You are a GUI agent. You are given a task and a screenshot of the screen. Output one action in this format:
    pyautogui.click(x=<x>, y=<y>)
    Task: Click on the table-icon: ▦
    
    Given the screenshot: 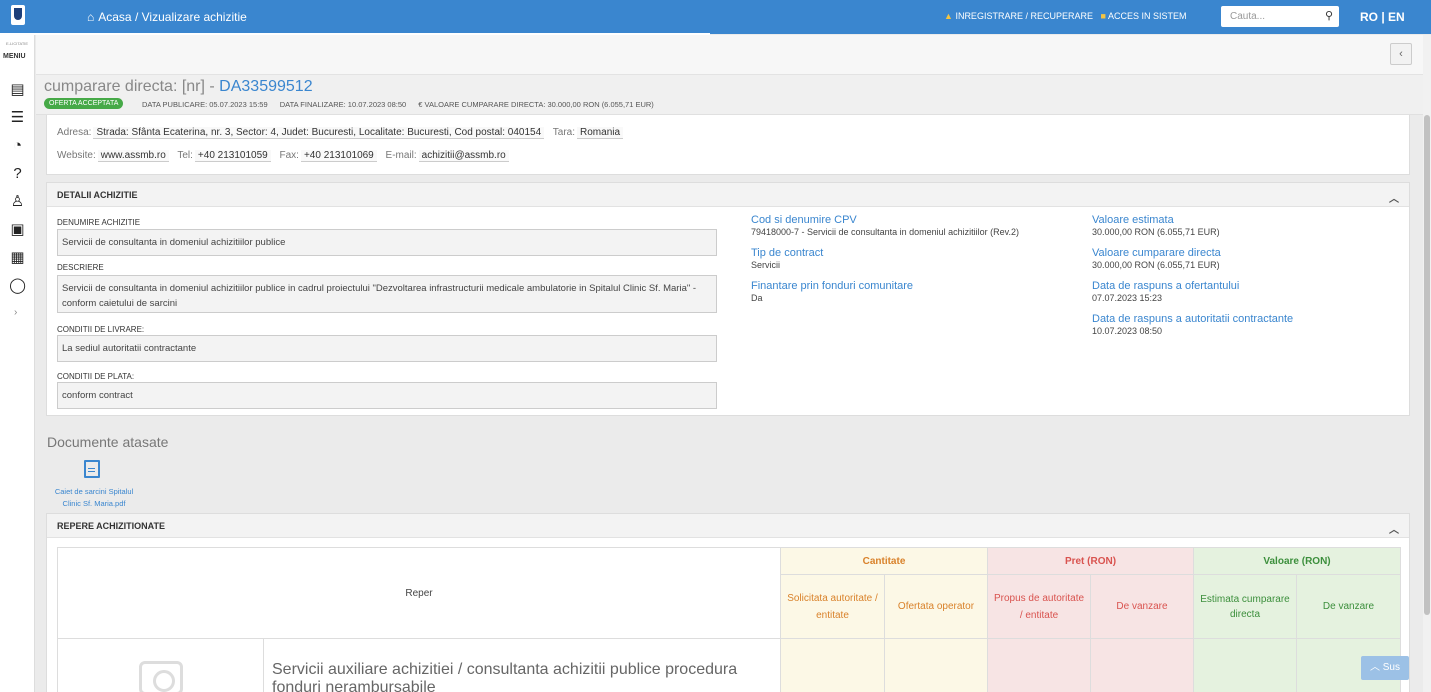 What is the action you would take?
    pyautogui.click(x=17, y=257)
    